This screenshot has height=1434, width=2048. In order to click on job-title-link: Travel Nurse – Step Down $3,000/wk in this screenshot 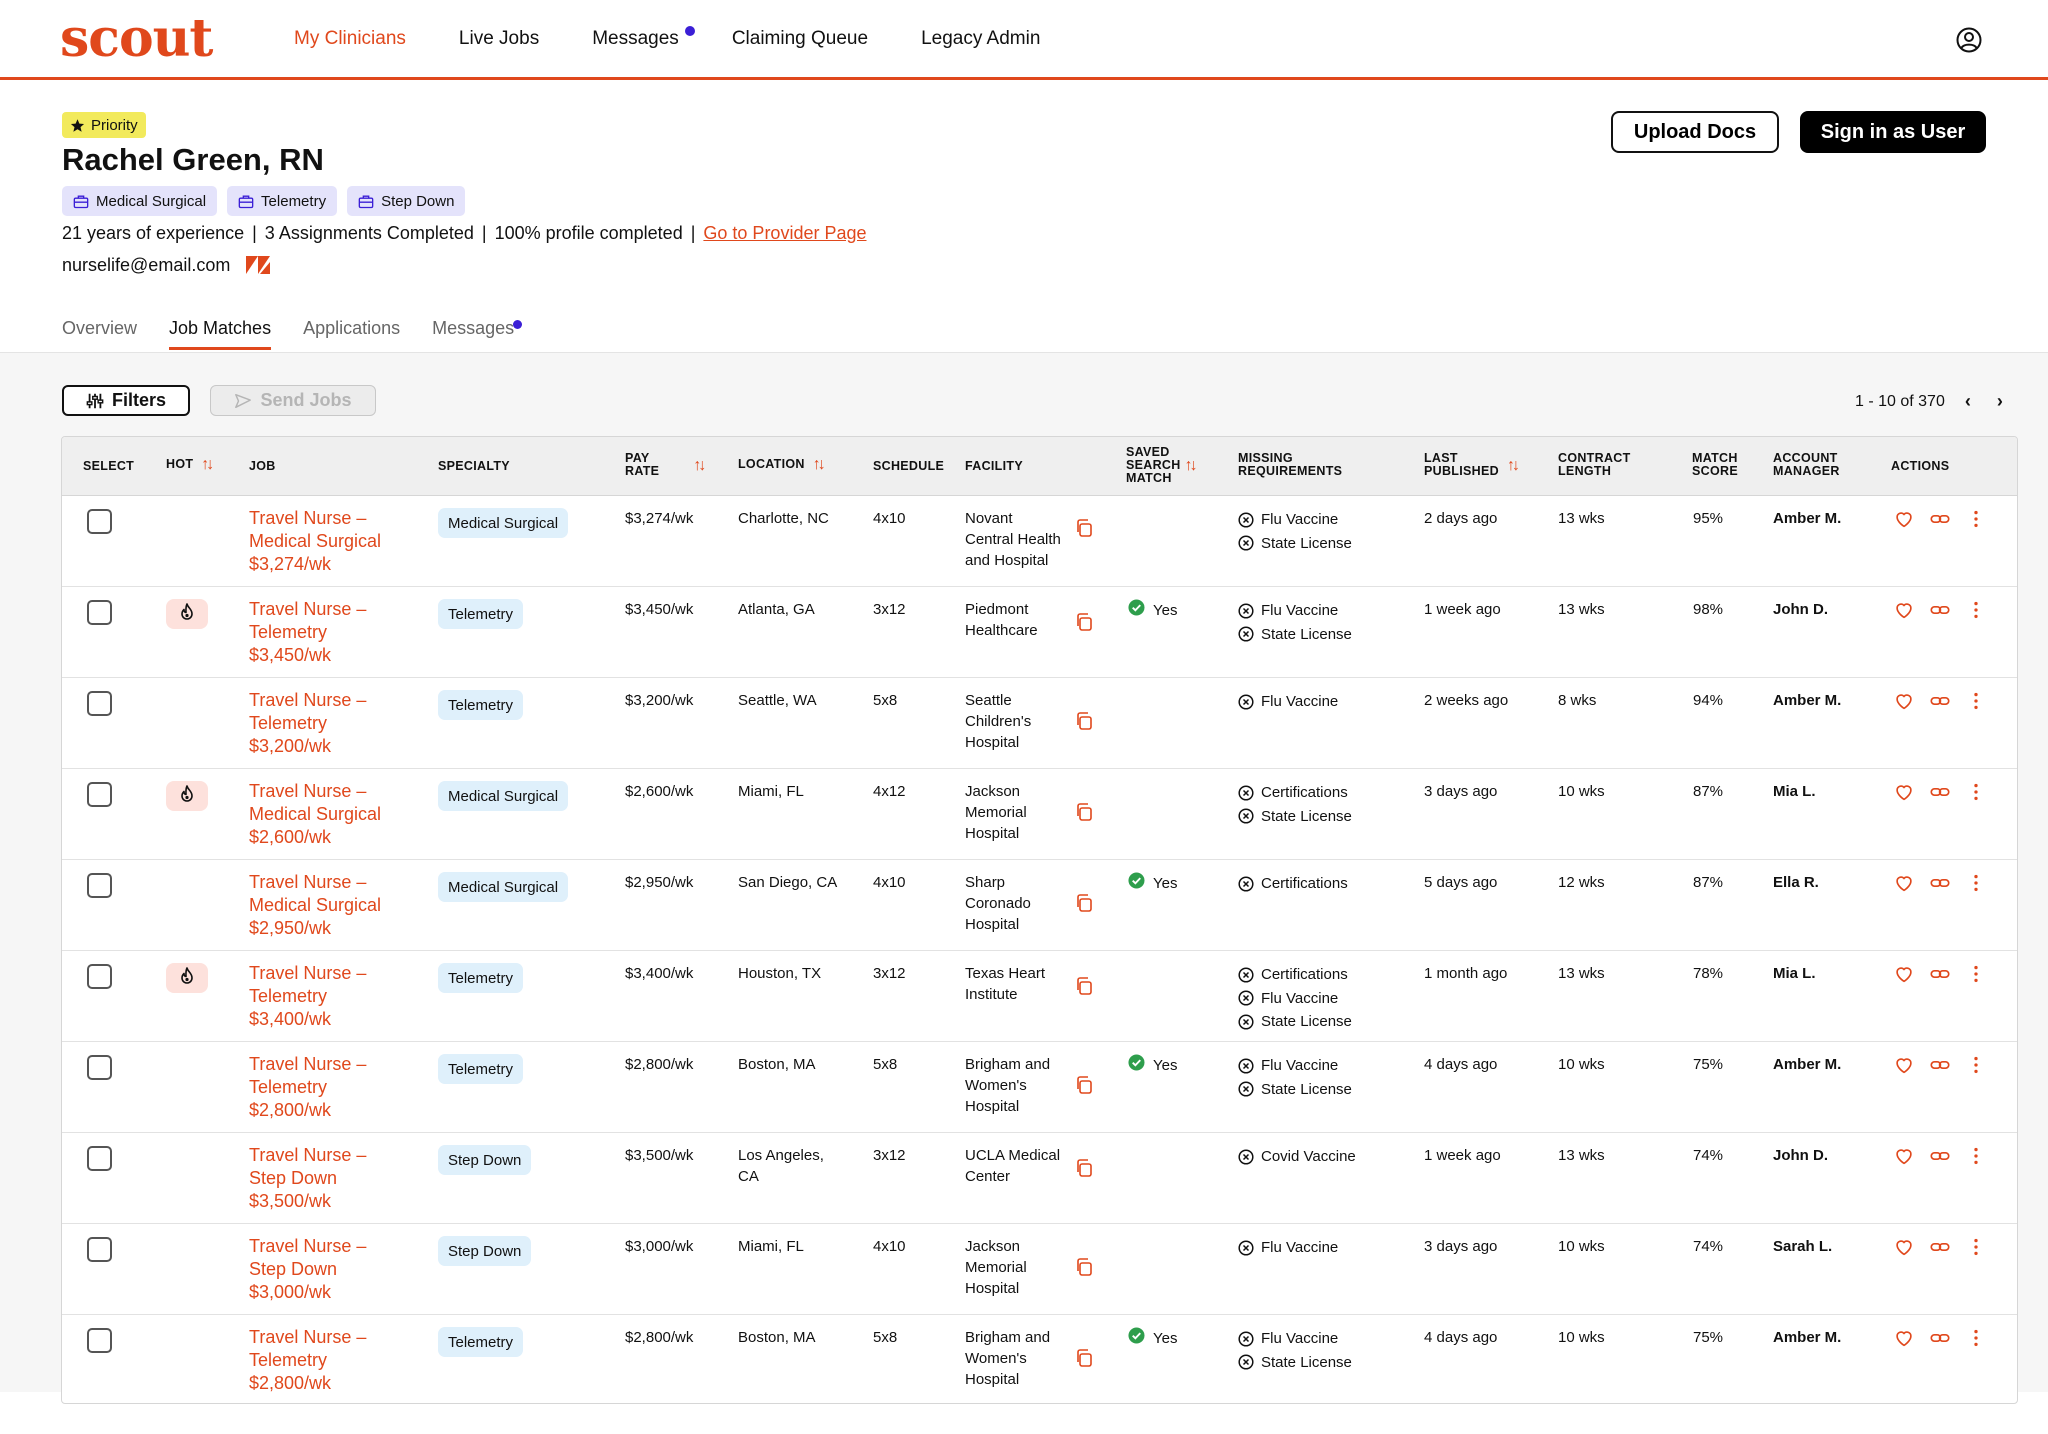, I will do `click(329, 1269)`.